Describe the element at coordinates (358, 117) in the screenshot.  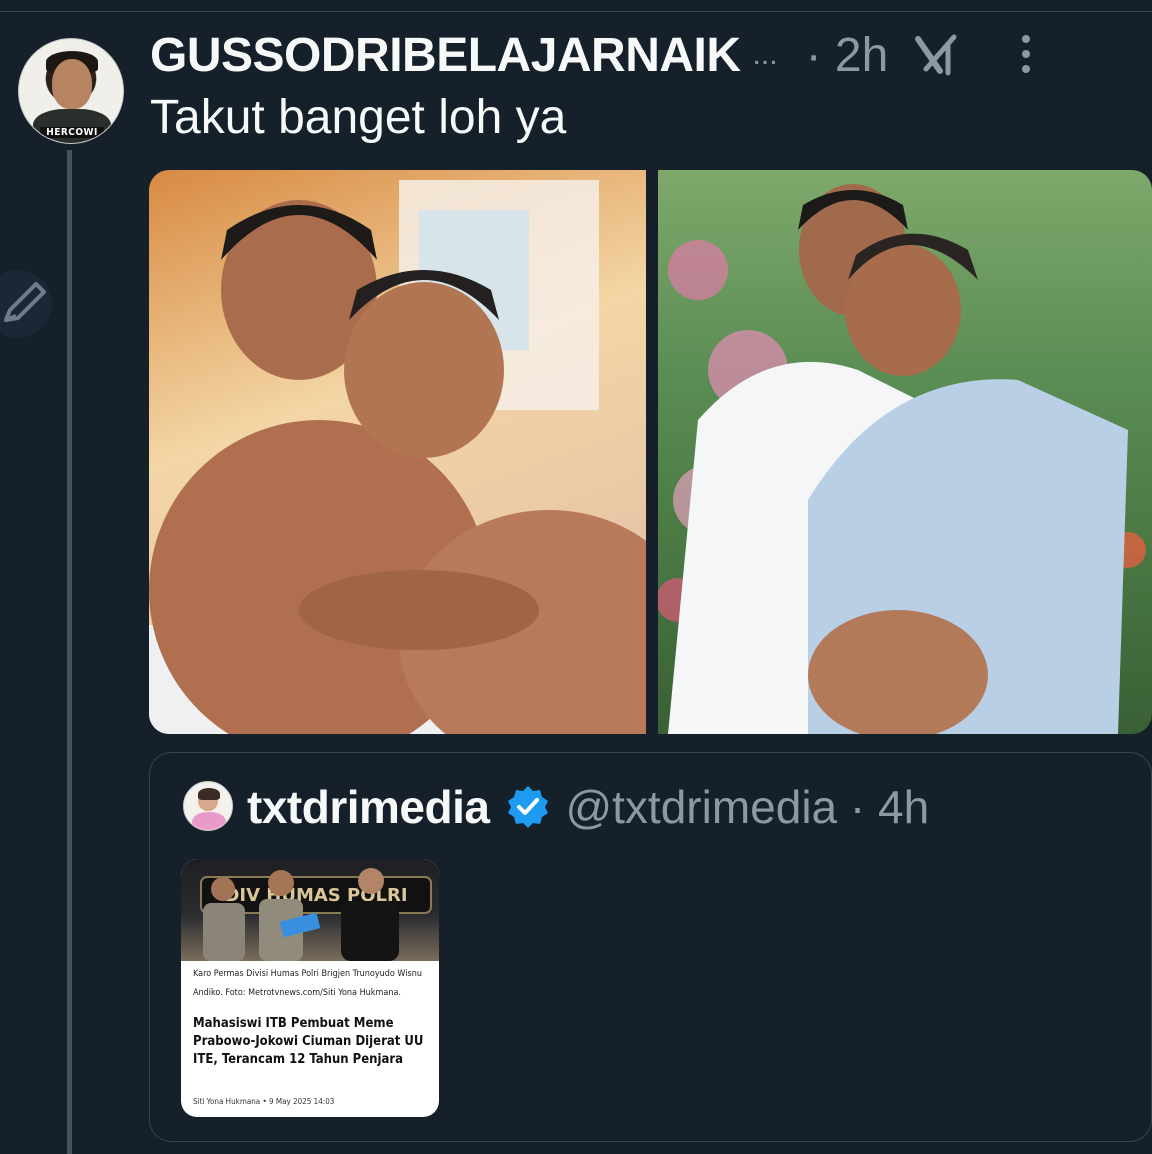
I see `tweet-text: Takut banget loh ya` at that location.